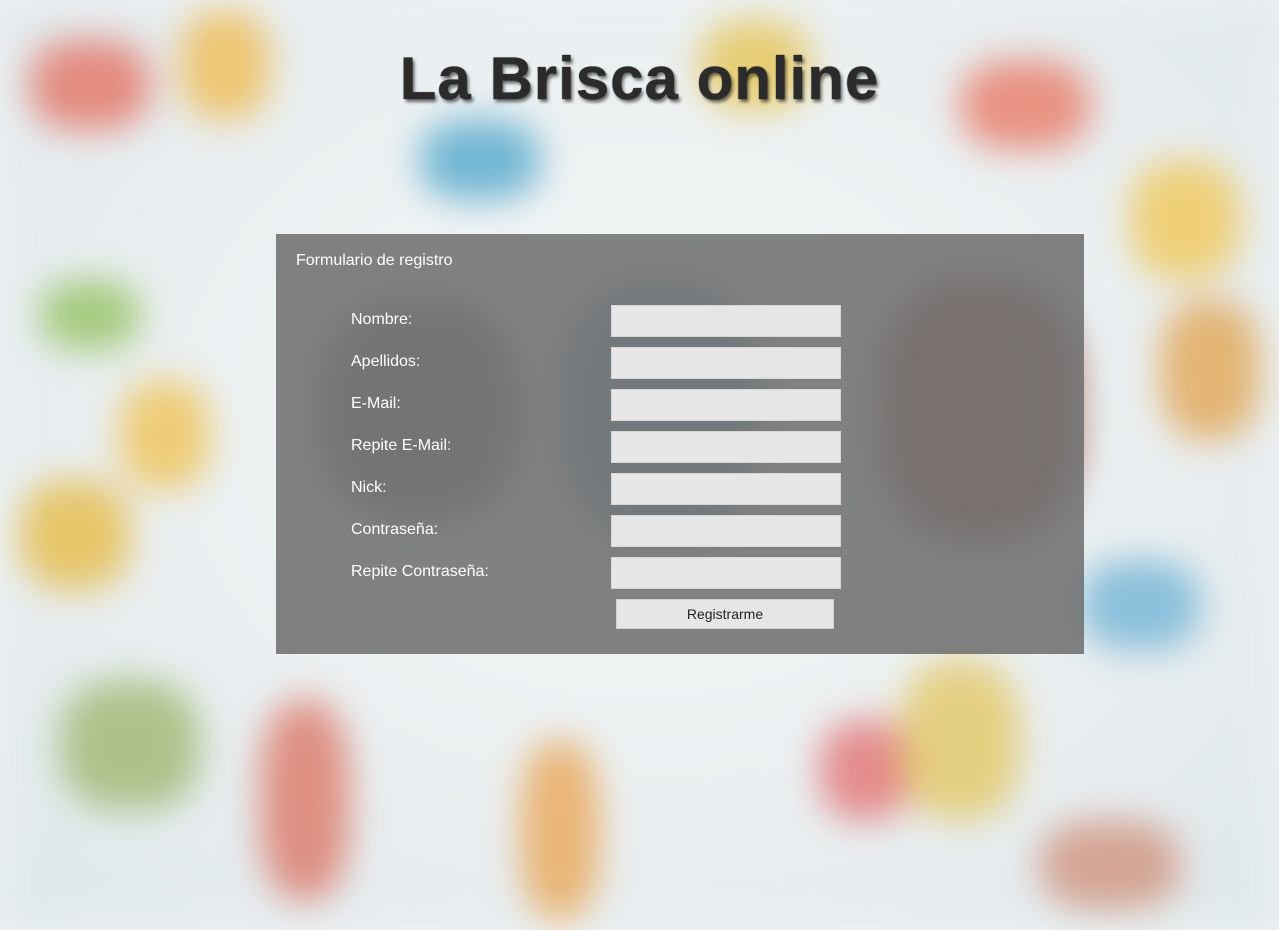  I want to click on form-row-apellidos: Apellidos:, so click(680, 363).